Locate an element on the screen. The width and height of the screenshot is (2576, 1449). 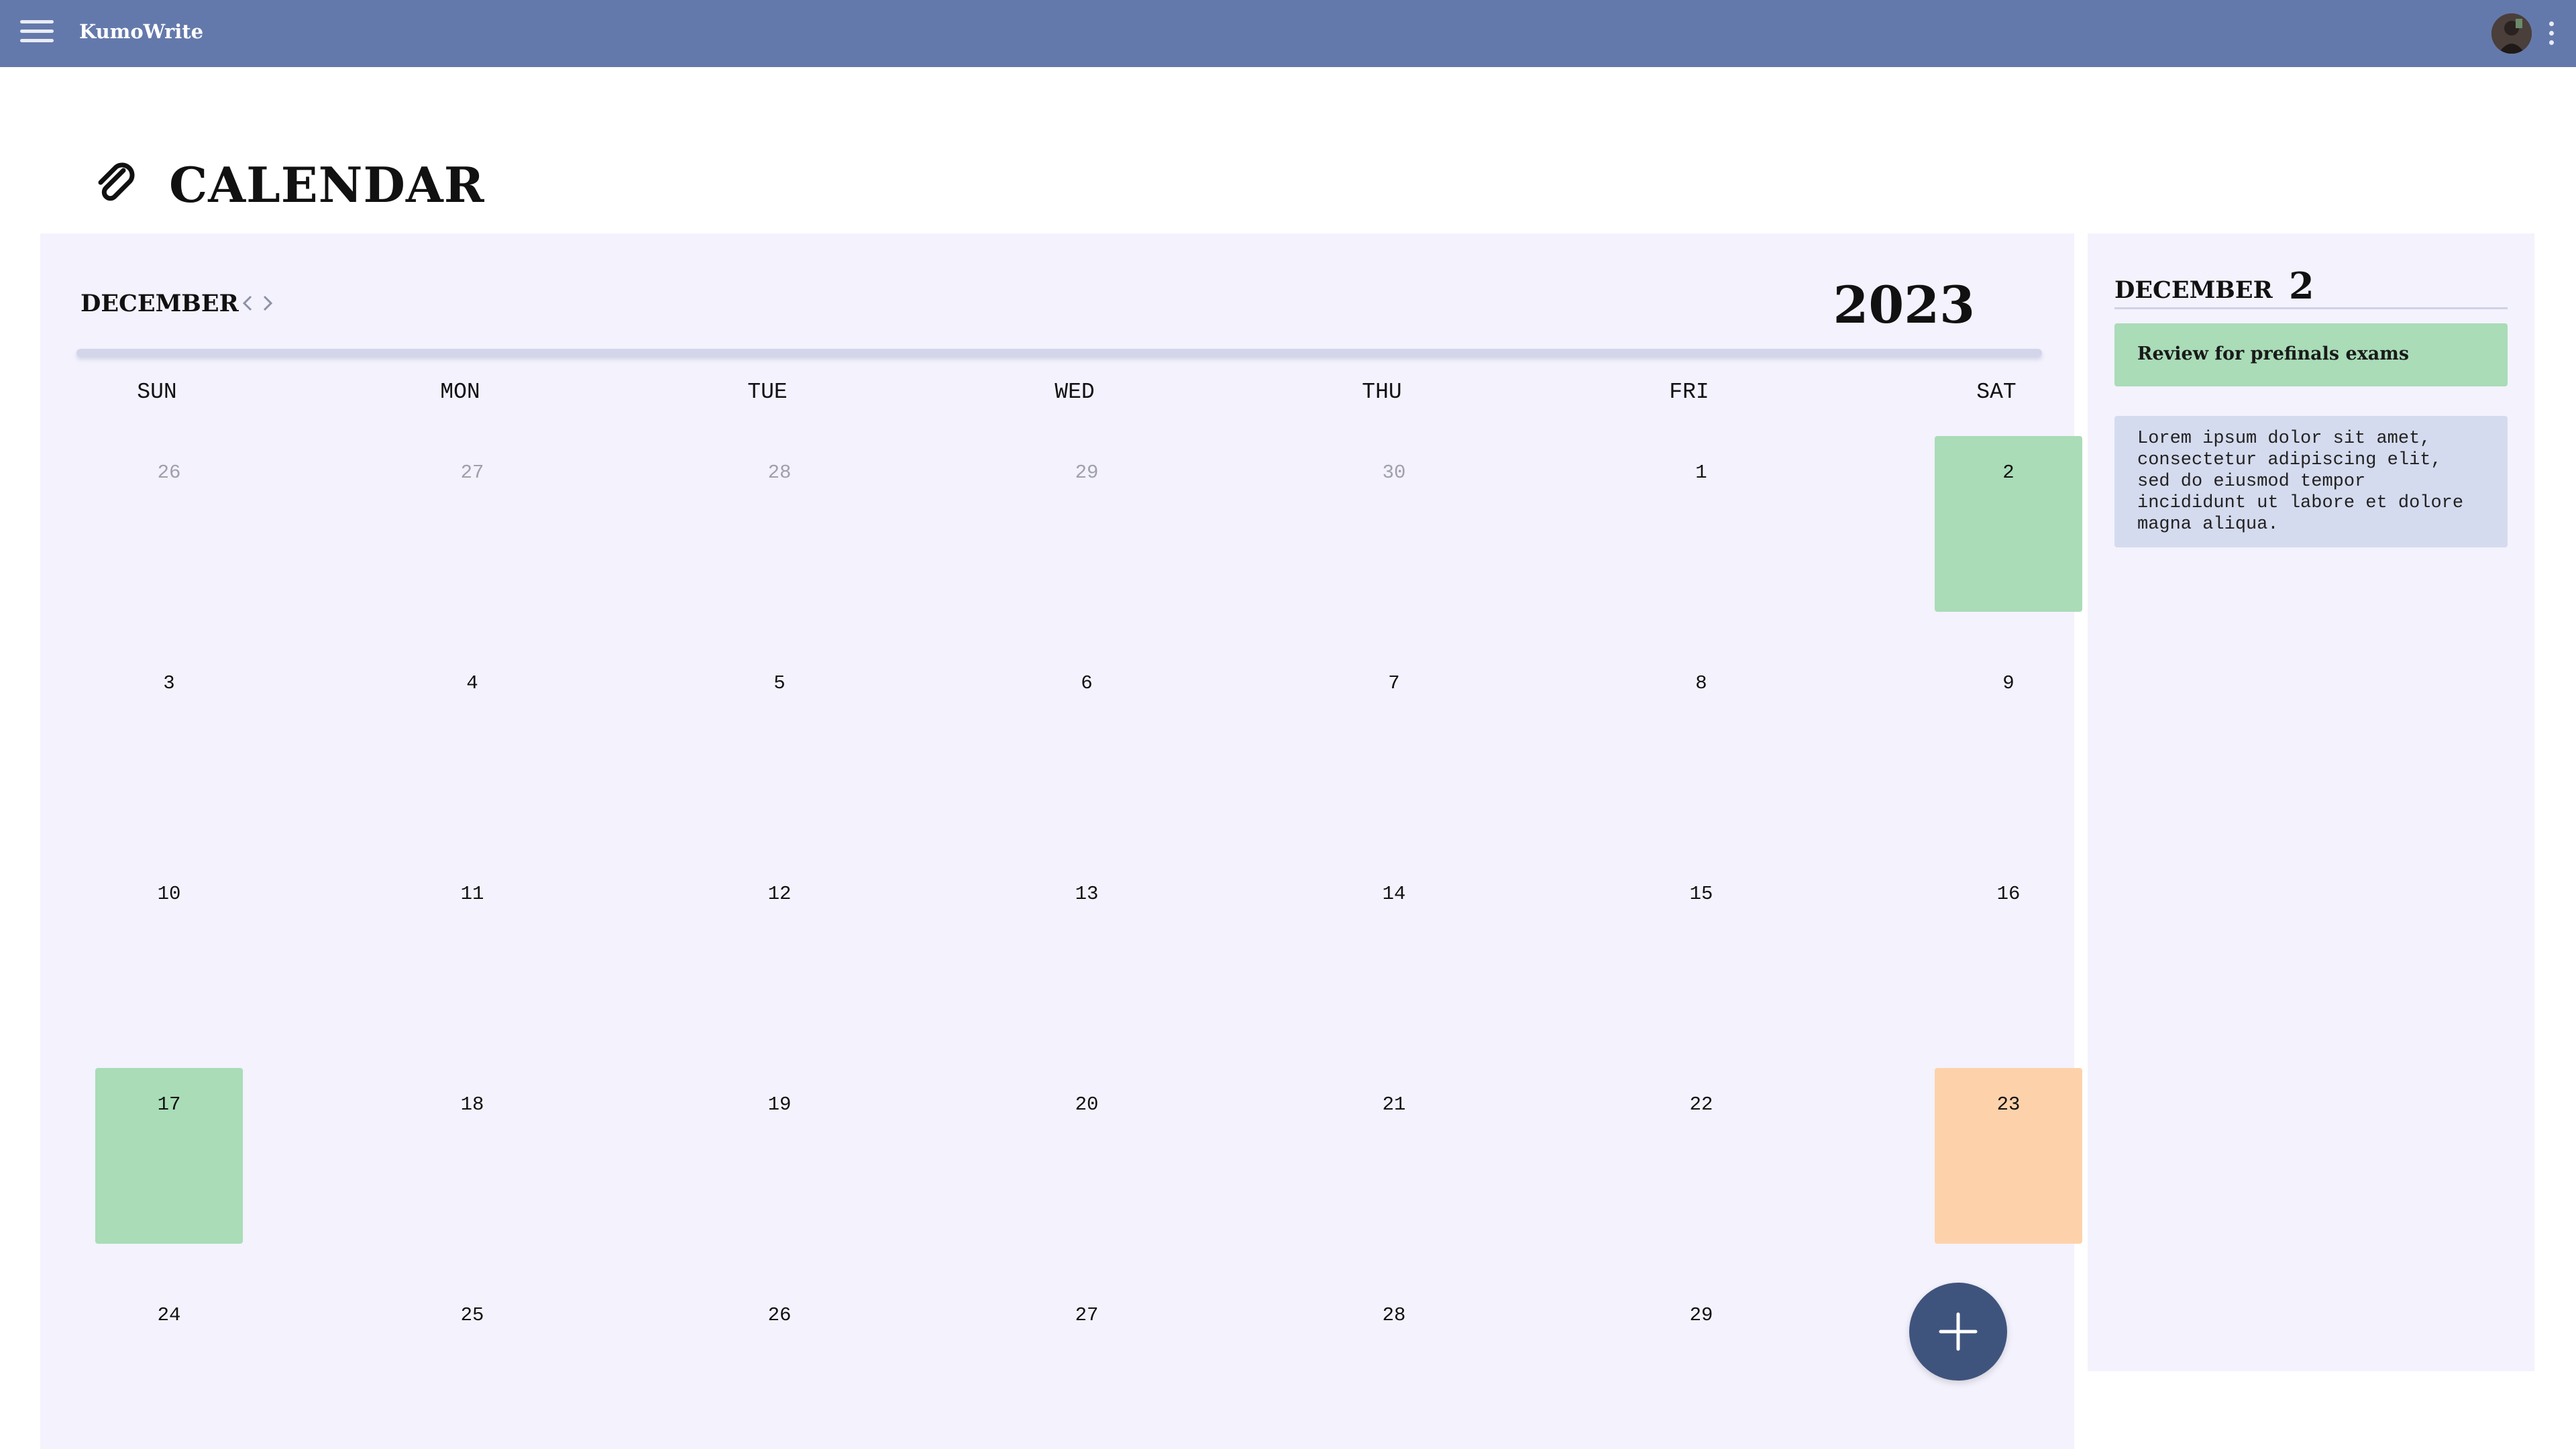
day-cell: 2 is located at coordinates (2008, 524).